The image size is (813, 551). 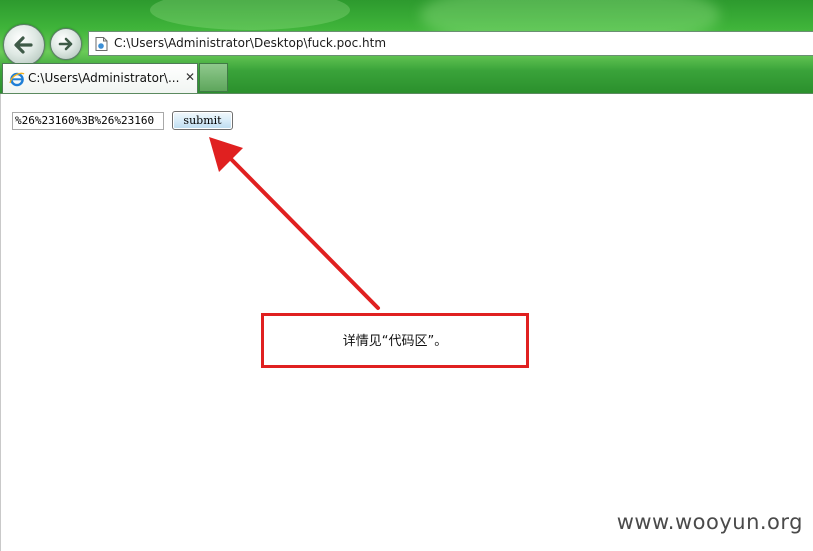 I want to click on window-border, so click(x=0, y=322).